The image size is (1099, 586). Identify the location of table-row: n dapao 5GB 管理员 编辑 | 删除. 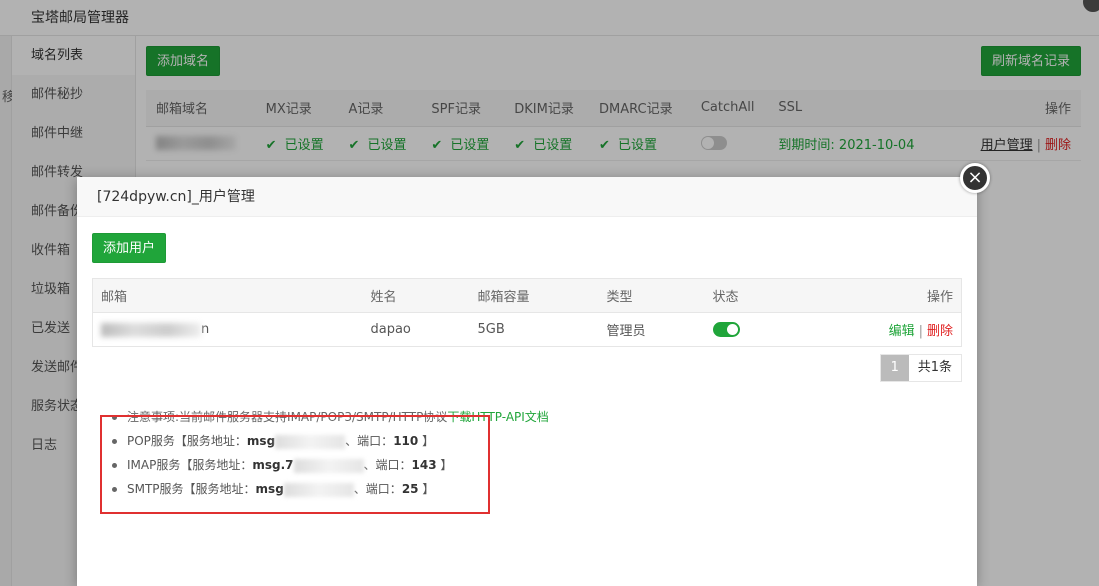
(527, 330).